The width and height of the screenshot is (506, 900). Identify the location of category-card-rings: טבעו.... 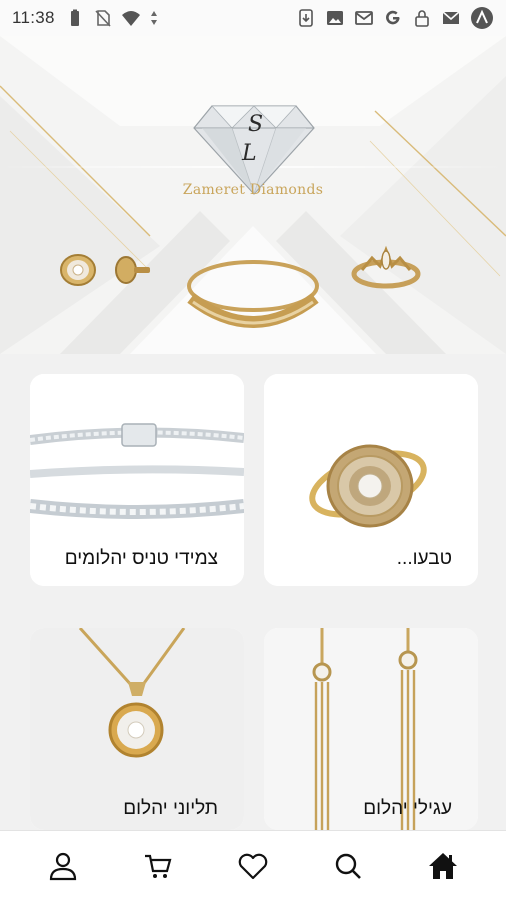
(371, 480).